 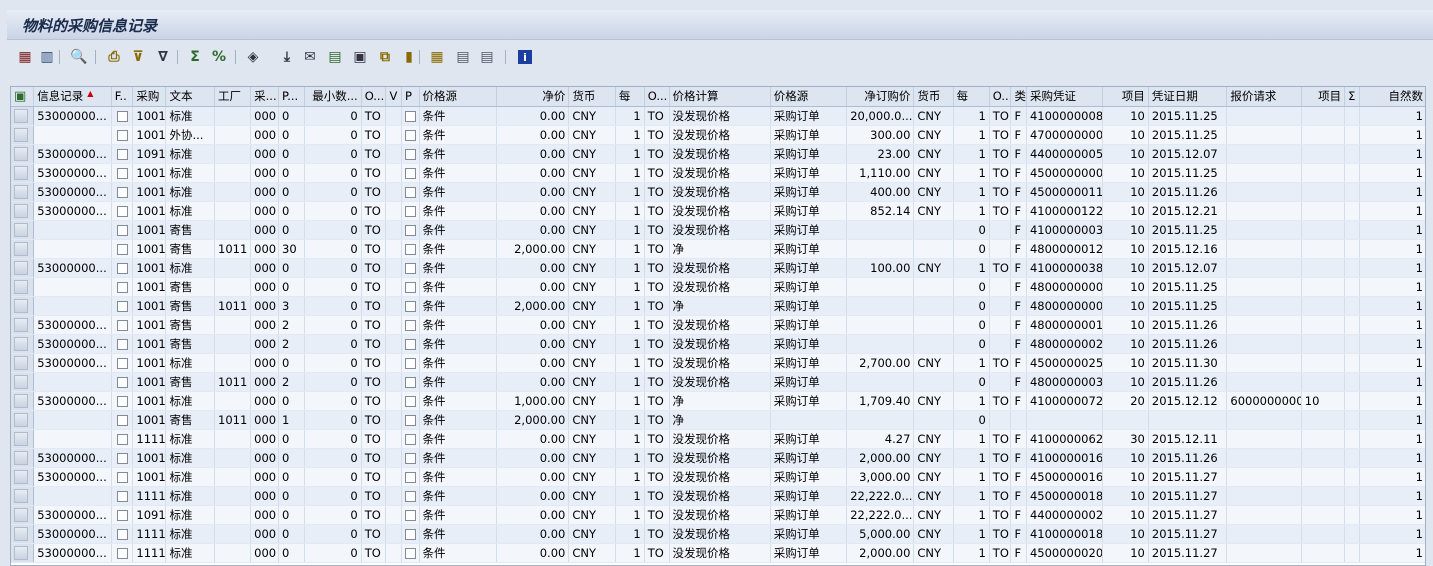 I want to click on details-button: ▦, so click(x=25, y=57).